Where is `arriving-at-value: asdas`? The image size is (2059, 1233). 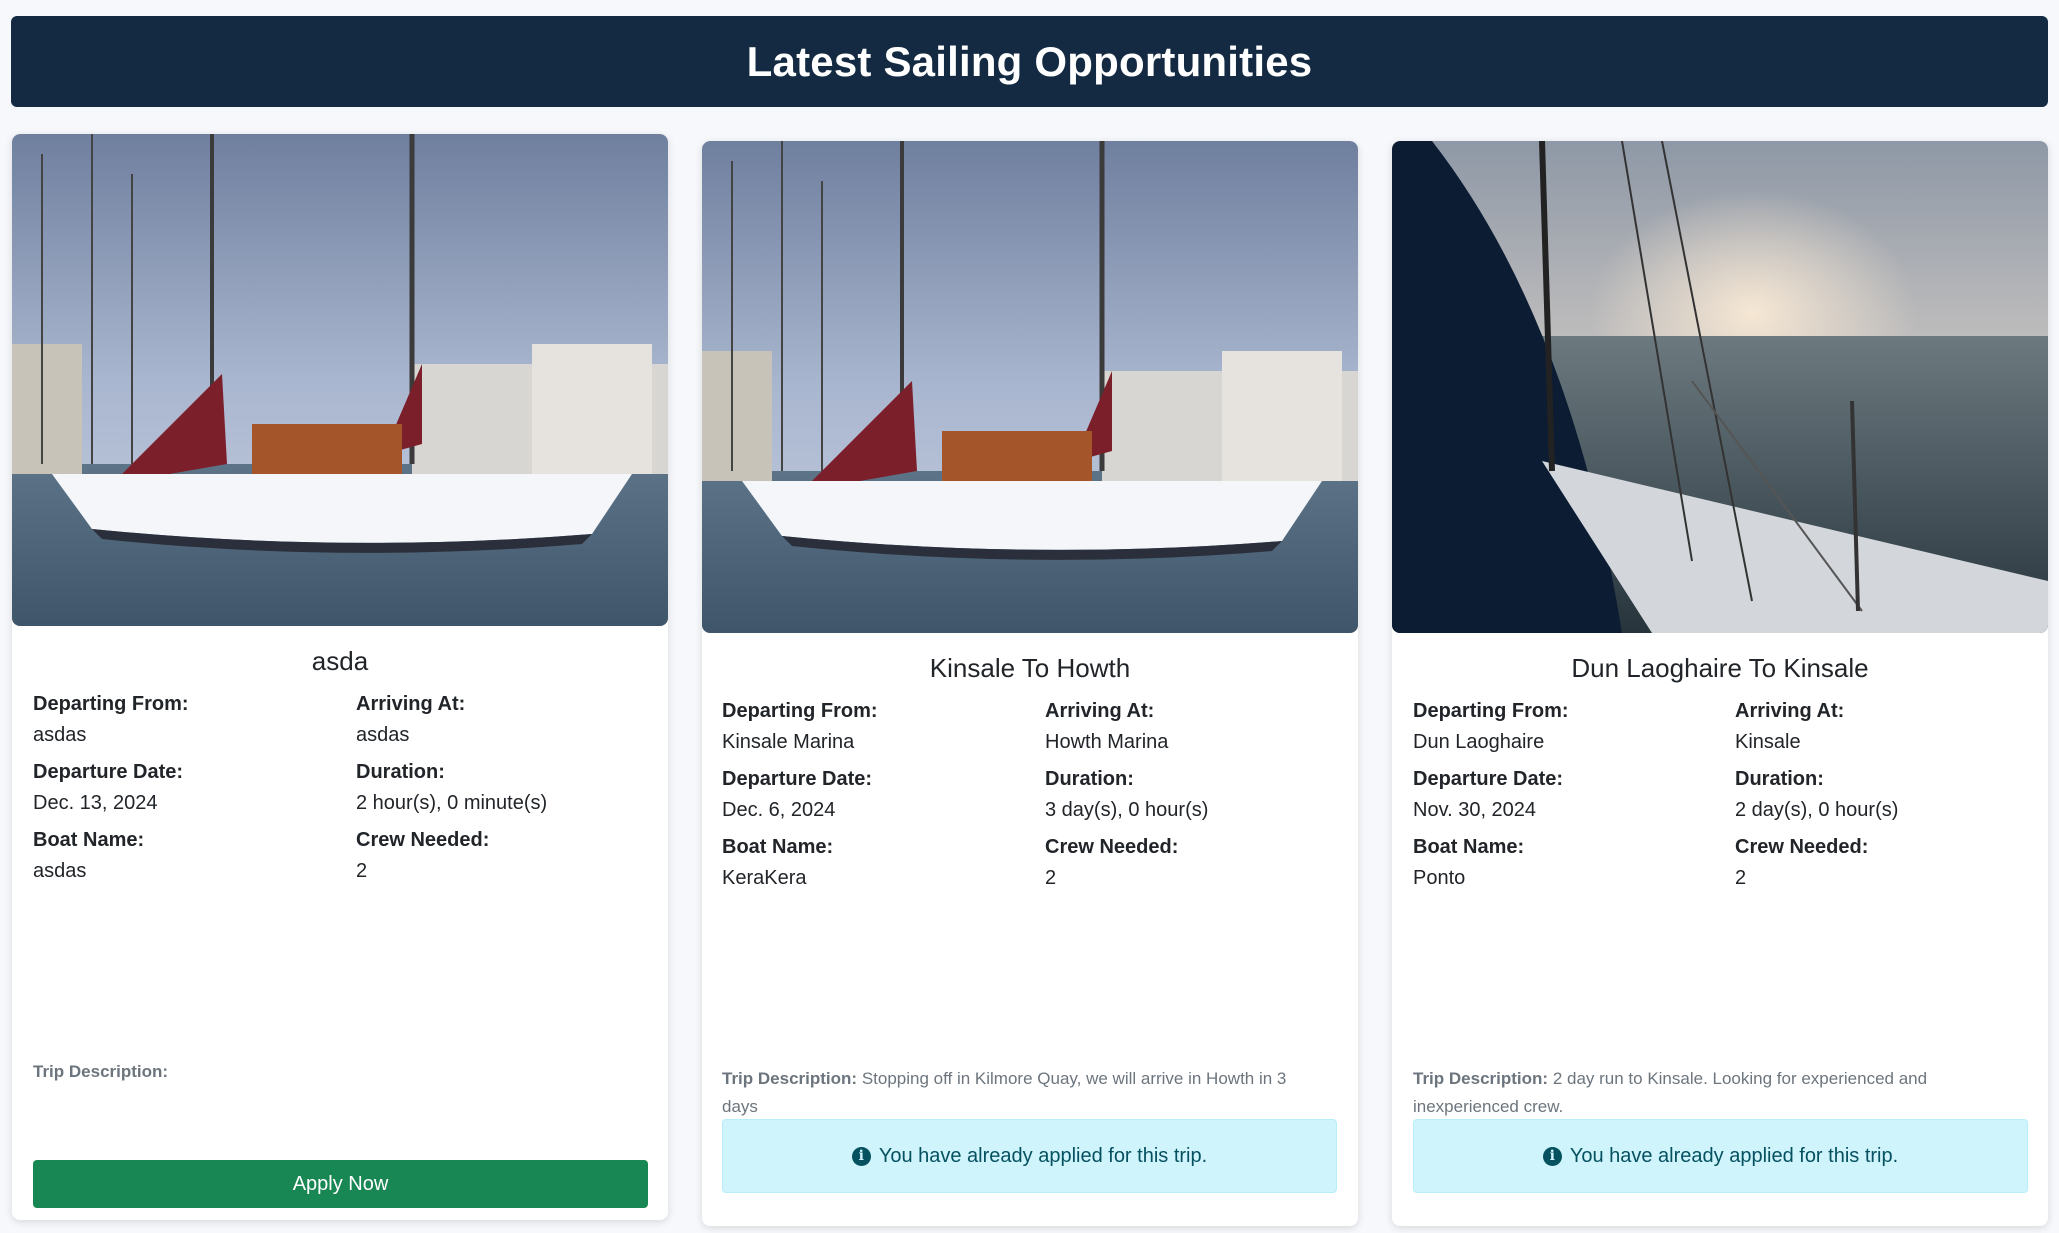 arriving-at-value: asdas is located at coordinates (383, 735).